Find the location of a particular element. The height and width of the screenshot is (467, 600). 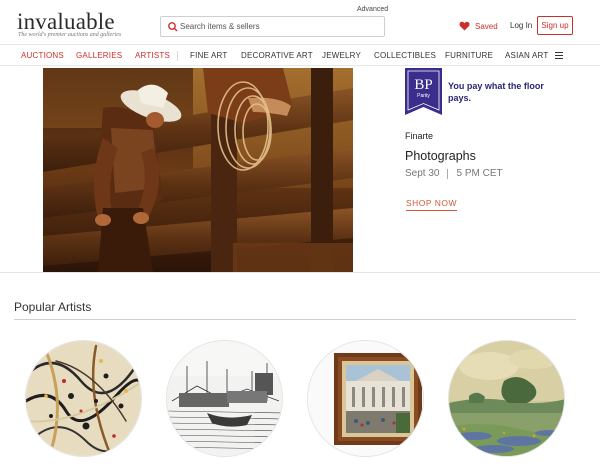

invaluable-logo: invaluable is located at coordinates (66, 22).